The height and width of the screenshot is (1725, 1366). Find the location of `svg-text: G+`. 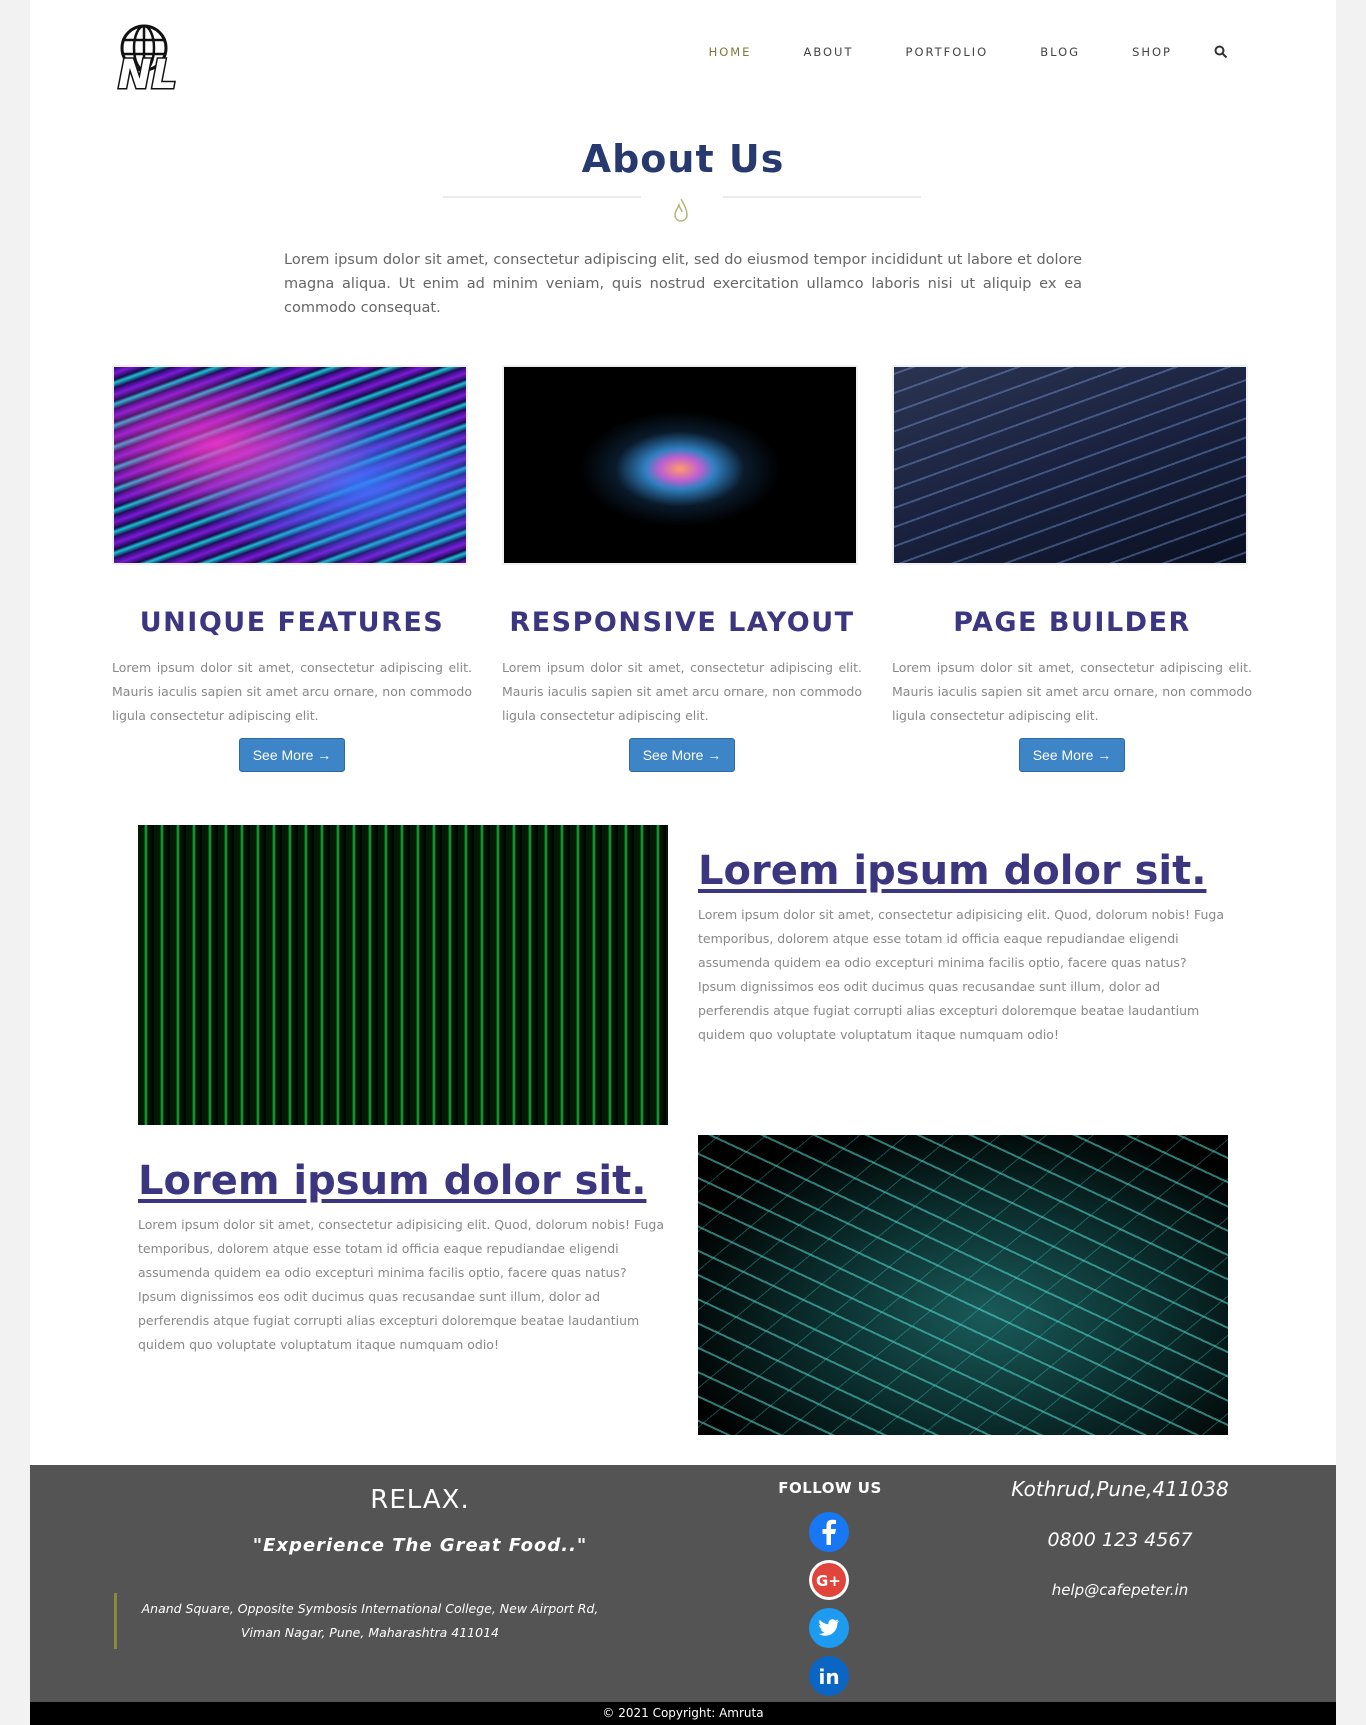

svg-text: G+ is located at coordinates (828, 1581).